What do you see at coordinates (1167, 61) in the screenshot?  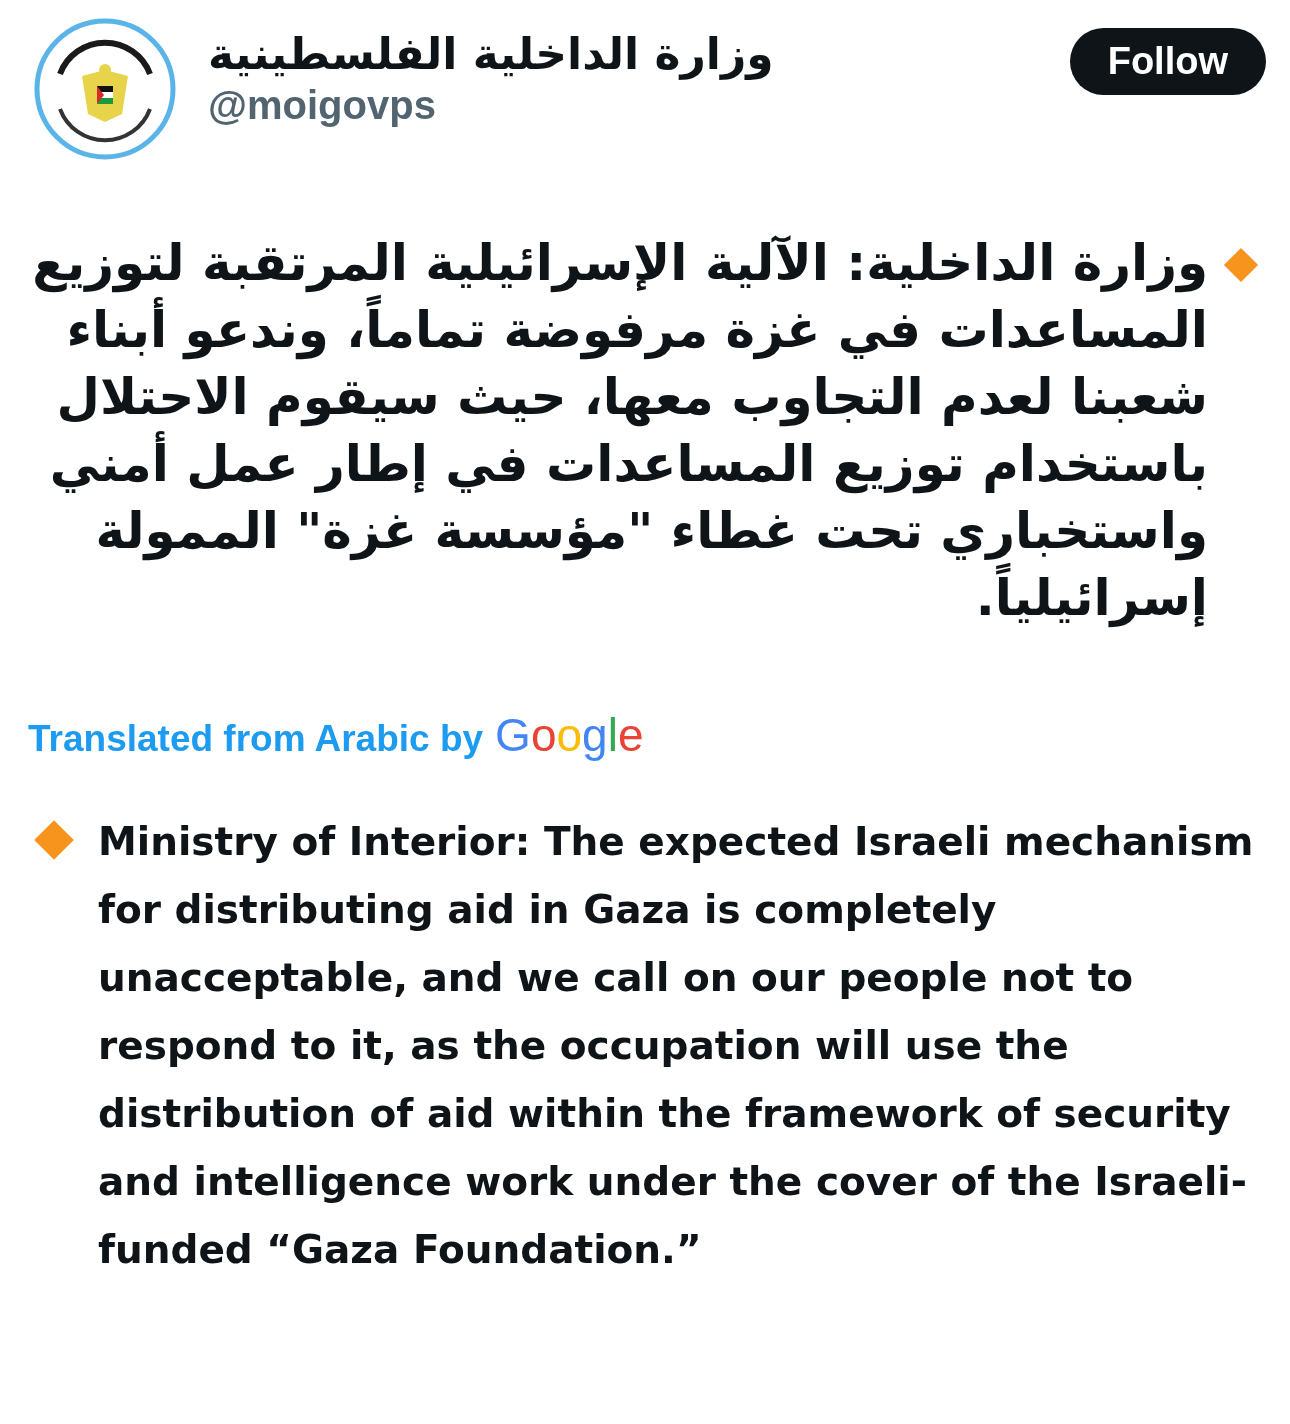 I see `follow-button: Follow` at bounding box center [1167, 61].